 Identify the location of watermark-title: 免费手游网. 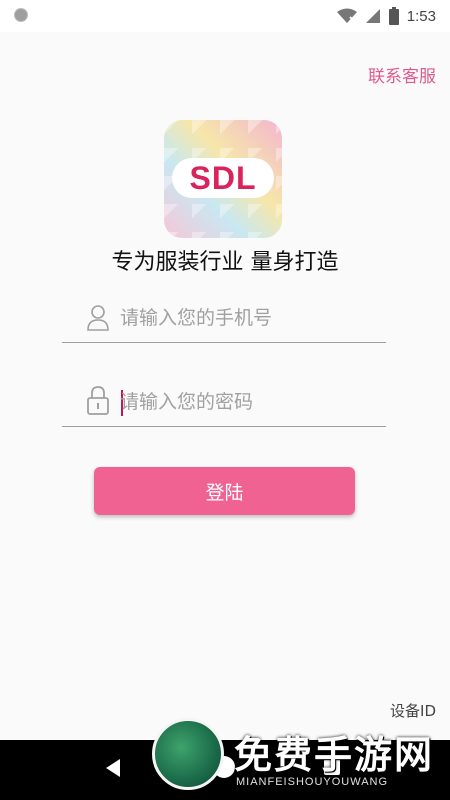
(334, 754).